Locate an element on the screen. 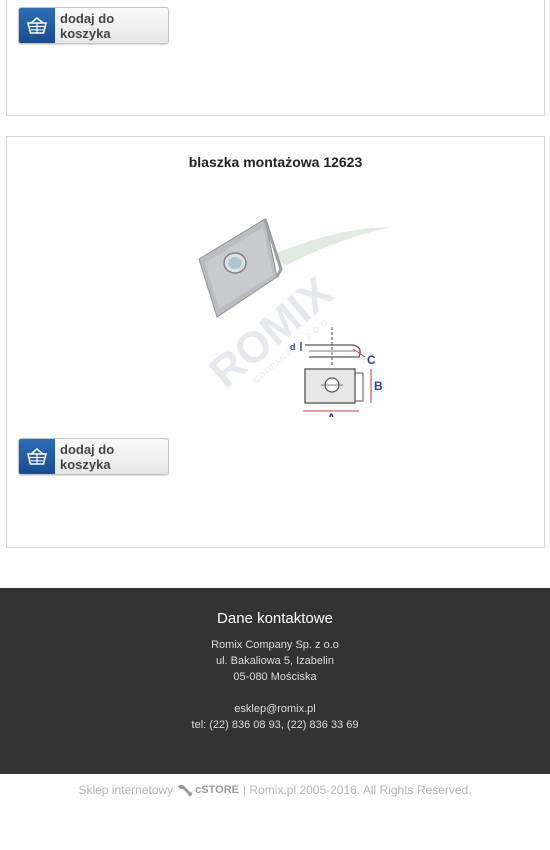 This screenshot has width=550, height=850. email-link: esklep@romix.pl is located at coordinates (275, 709).